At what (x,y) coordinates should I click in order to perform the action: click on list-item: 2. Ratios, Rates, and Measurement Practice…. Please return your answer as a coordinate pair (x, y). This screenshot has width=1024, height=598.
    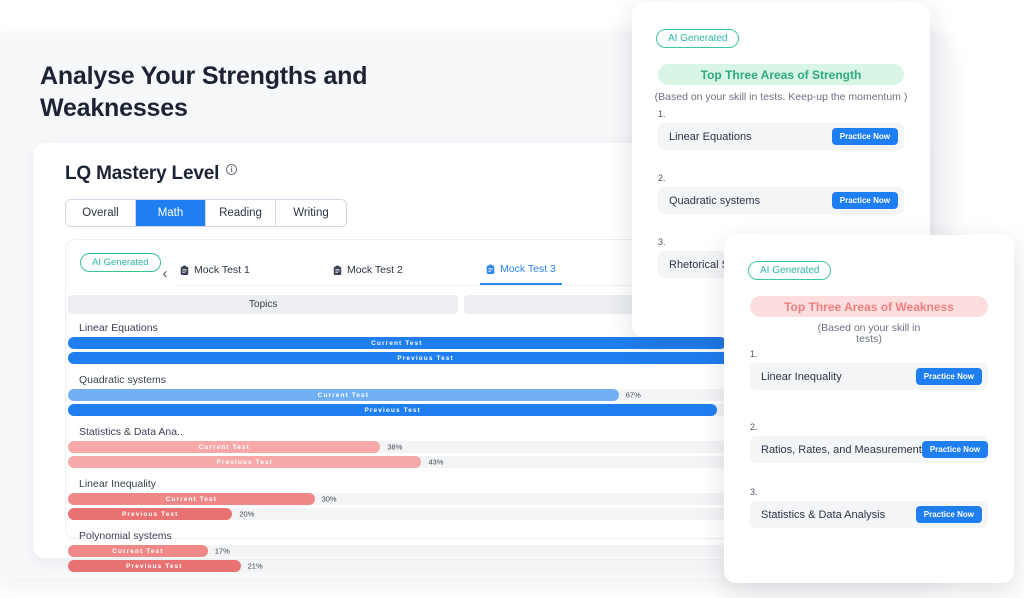
    Looking at the image, I should click on (869, 442).